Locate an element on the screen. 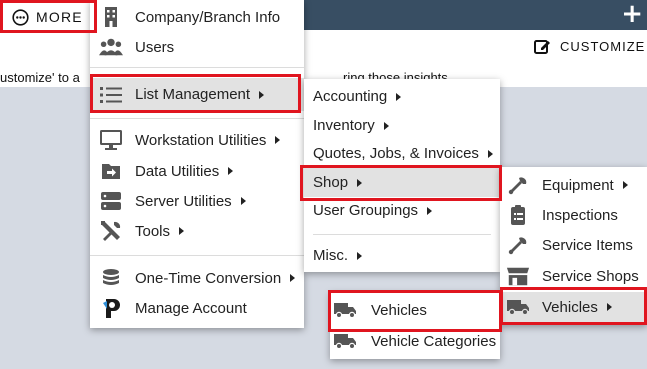 The width and height of the screenshot is (647, 369). menu-item-data-utilities: Data Utilities is located at coordinates (197, 171).